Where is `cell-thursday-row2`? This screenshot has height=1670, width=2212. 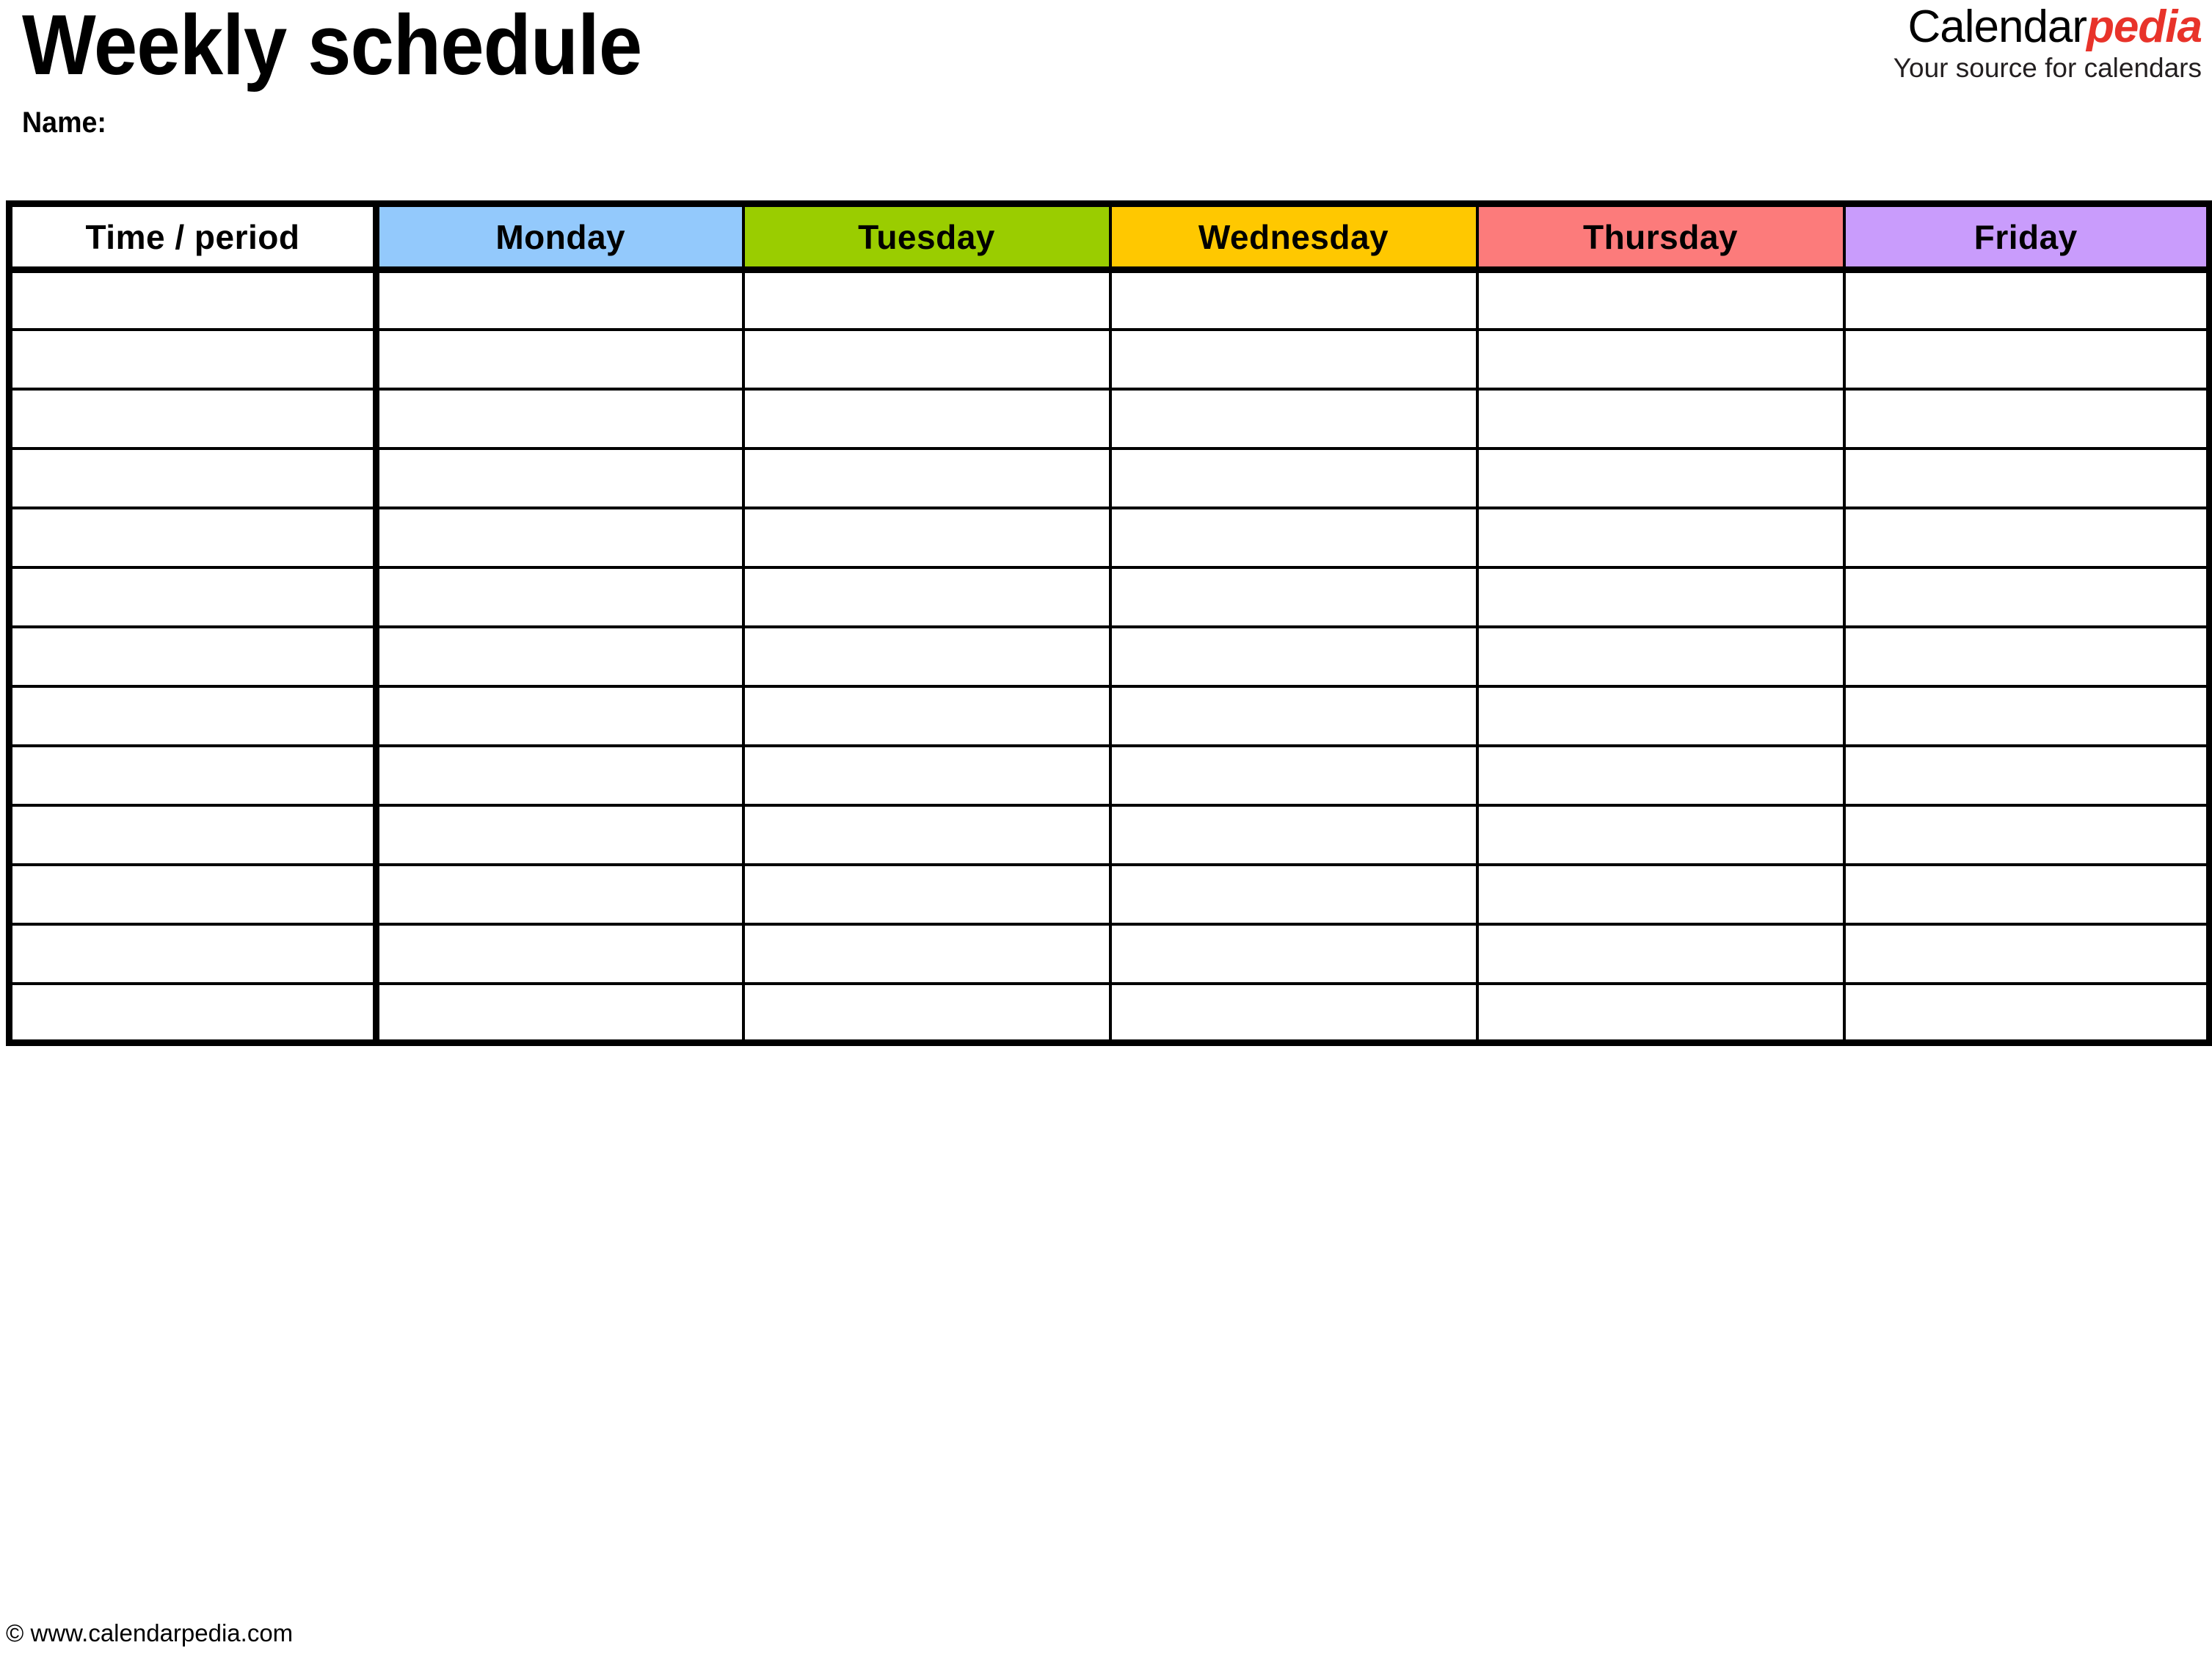 cell-thursday-row2 is located at coordinates (1660, 359).